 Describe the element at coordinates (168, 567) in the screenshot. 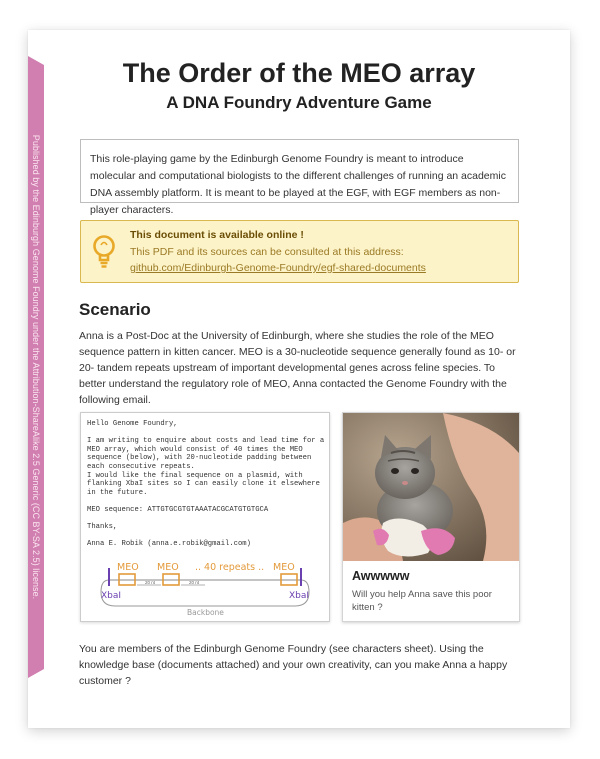

I see `meo-label-2: MEO` at that location.